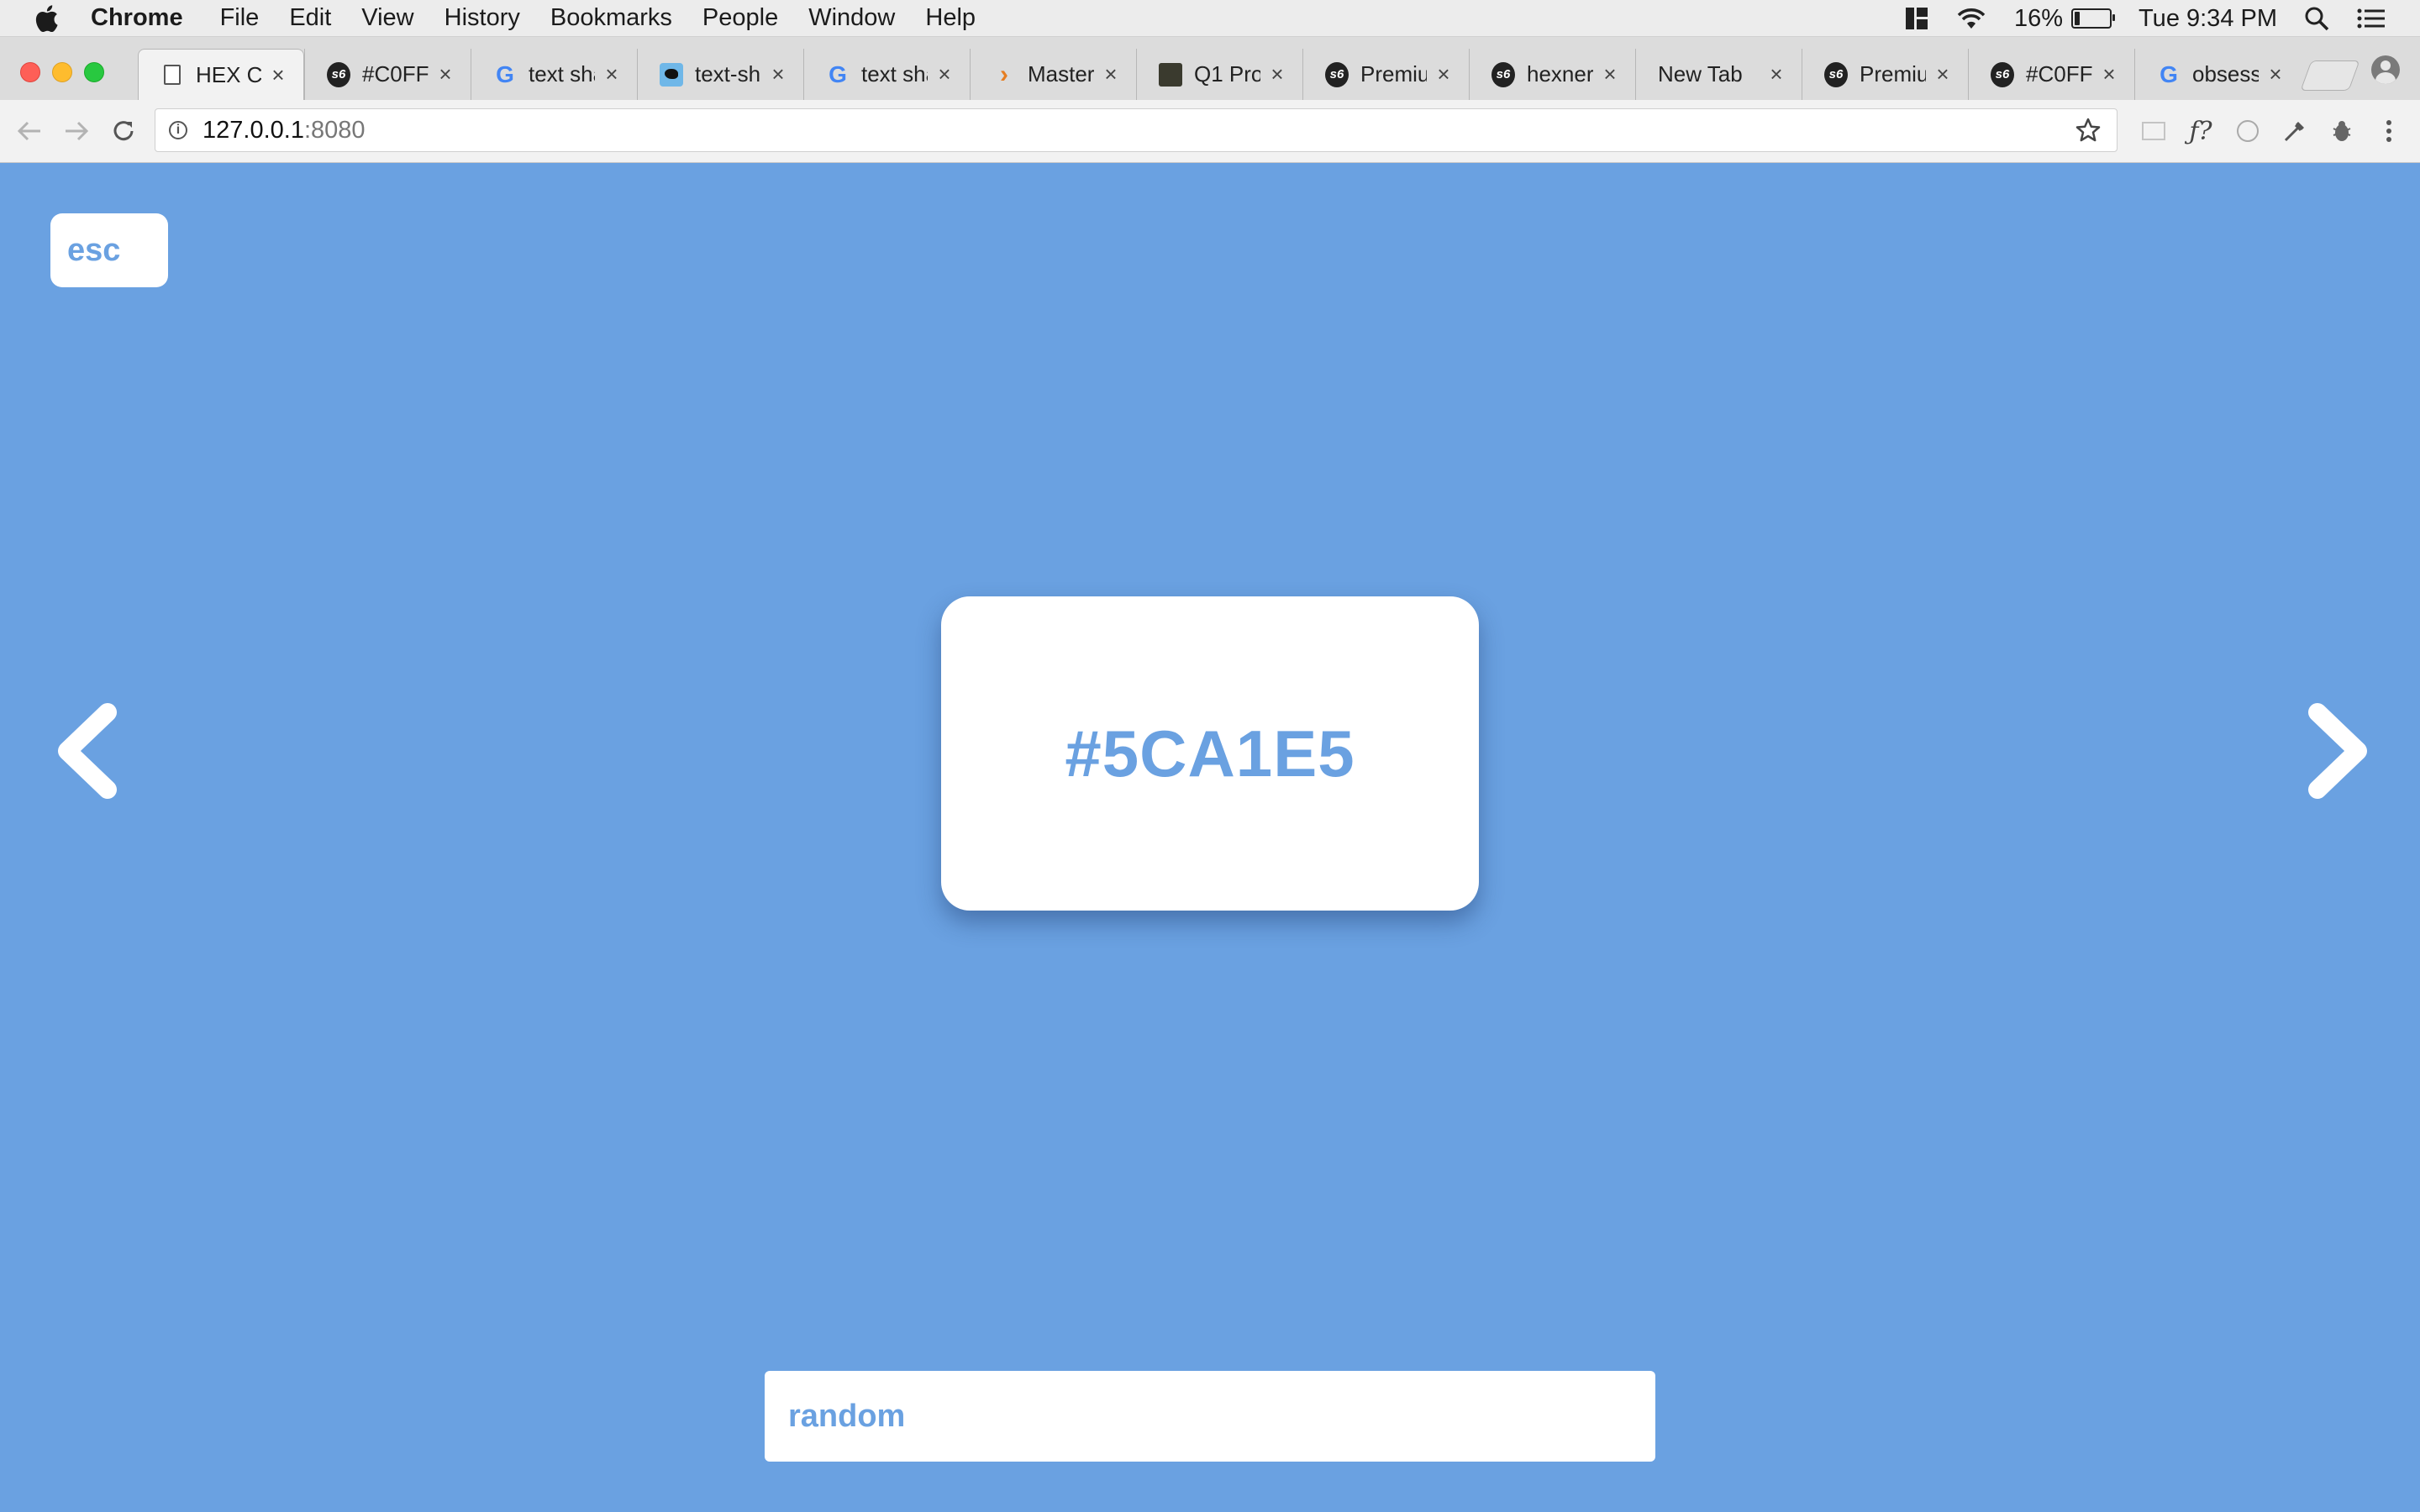 The width and height of the screenshot is (2420, 1512). Describe the element at coordinates (2201, 131) in the screenshot. I see `font-identifier-icon: ƒ?` at that location.